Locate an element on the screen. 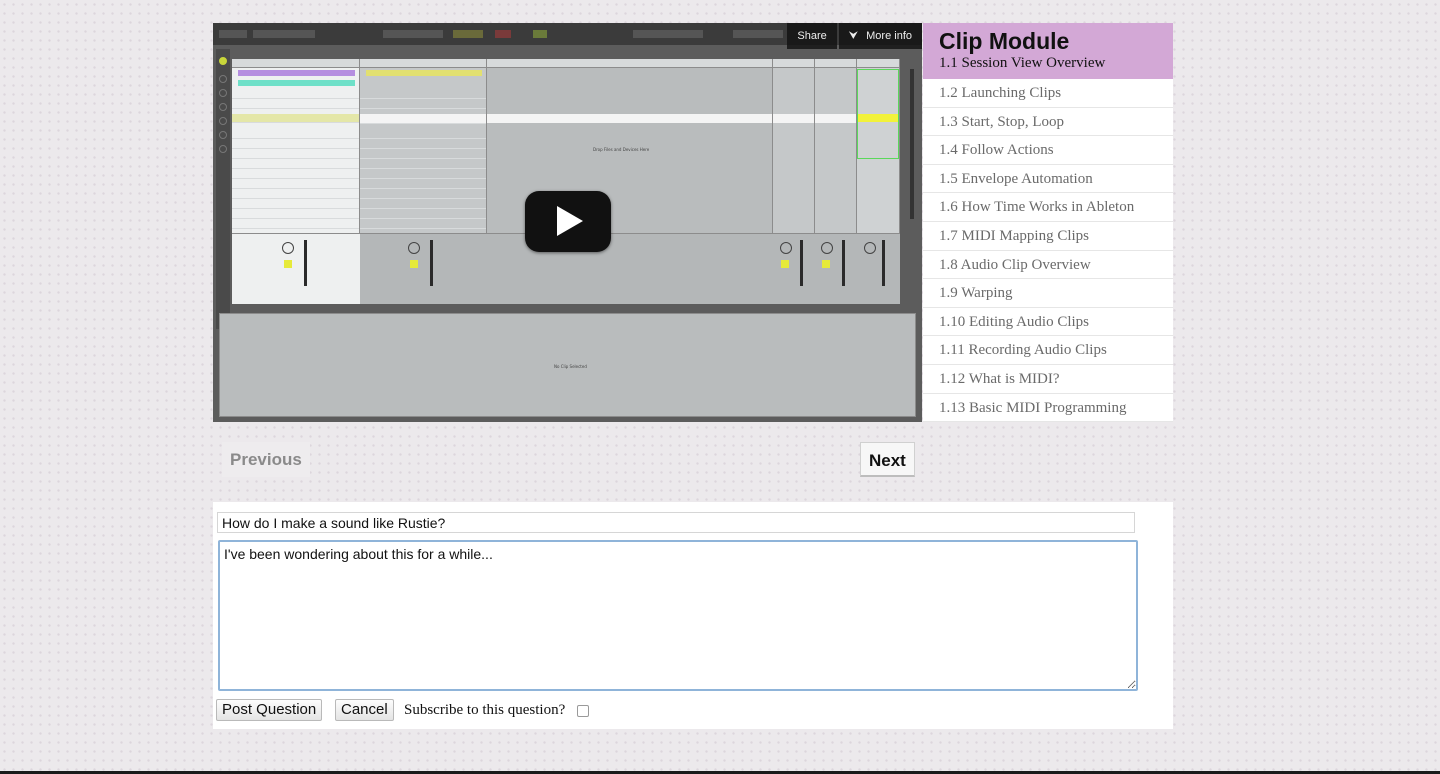 The height and width of the screenshot is (774, 1440). question-title-input is located at coordinates (676, 522).